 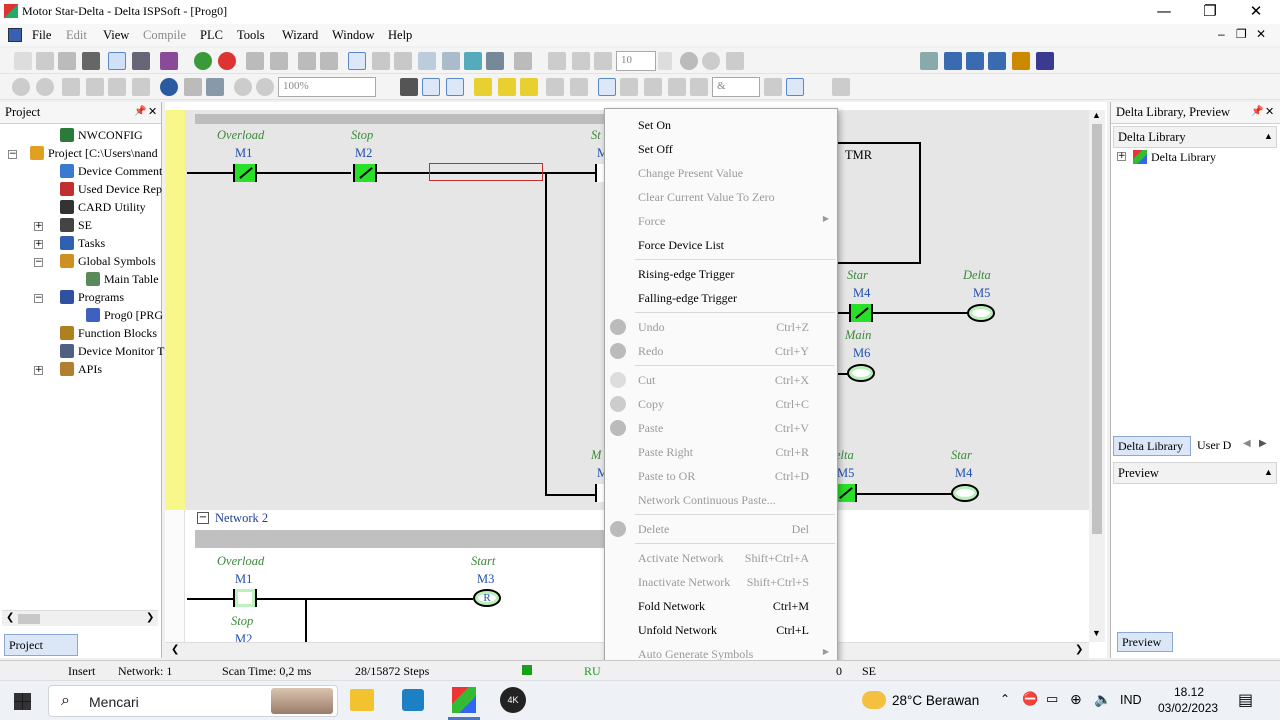 I want to click on monitor-icon, so click(x=307, y=61).